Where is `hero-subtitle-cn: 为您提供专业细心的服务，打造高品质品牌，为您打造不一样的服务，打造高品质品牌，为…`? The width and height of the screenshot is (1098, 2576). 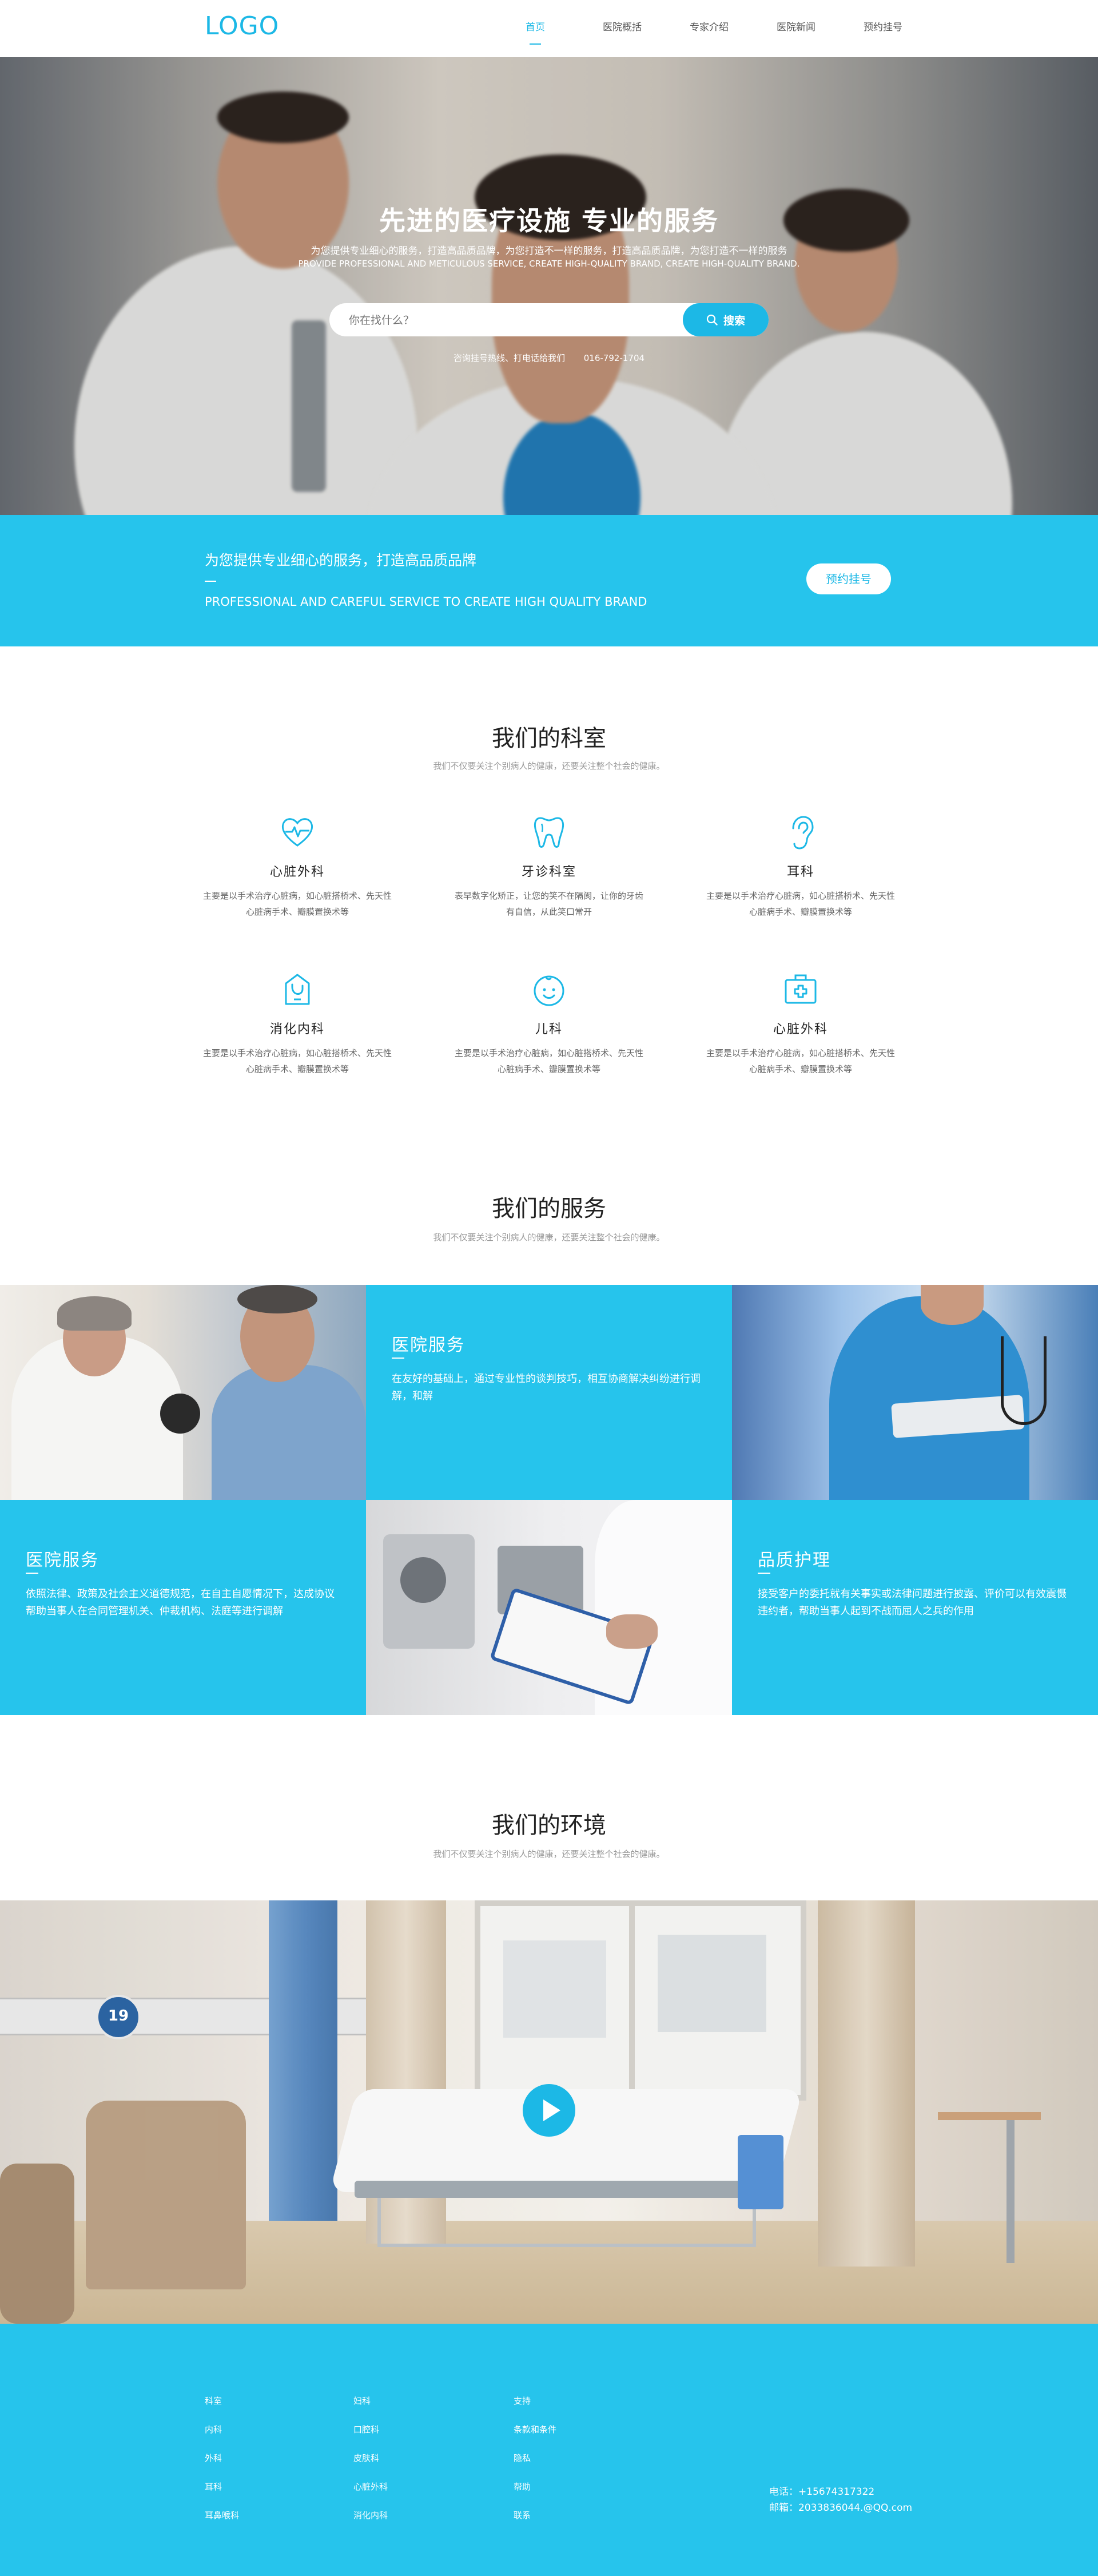
hero-subtitle-cn: 为您提供专业细心的服务，打造高品质品牌，为您打造不一样的服务，打造高品质品牌，为… is located at coordinates (549, 251).